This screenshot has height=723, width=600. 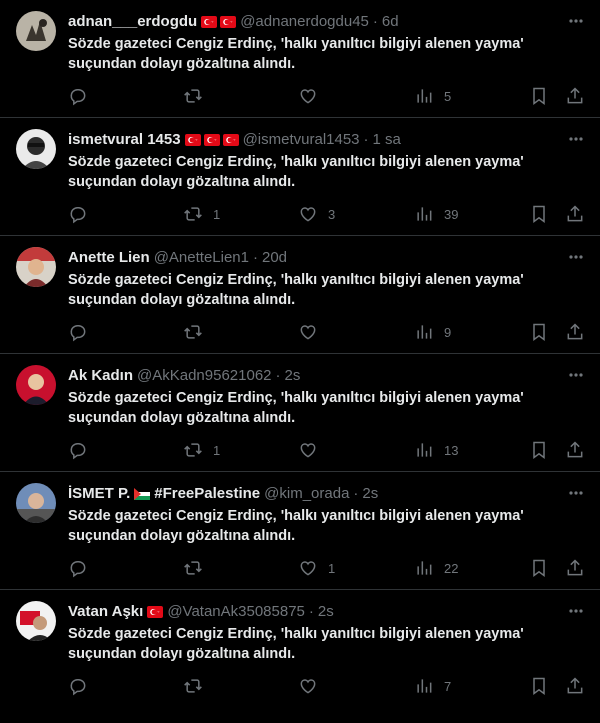 What do you see at coordinates (436, 214) in the screenshot?
I see `views-button: 39` at bounding box center [436, 214].